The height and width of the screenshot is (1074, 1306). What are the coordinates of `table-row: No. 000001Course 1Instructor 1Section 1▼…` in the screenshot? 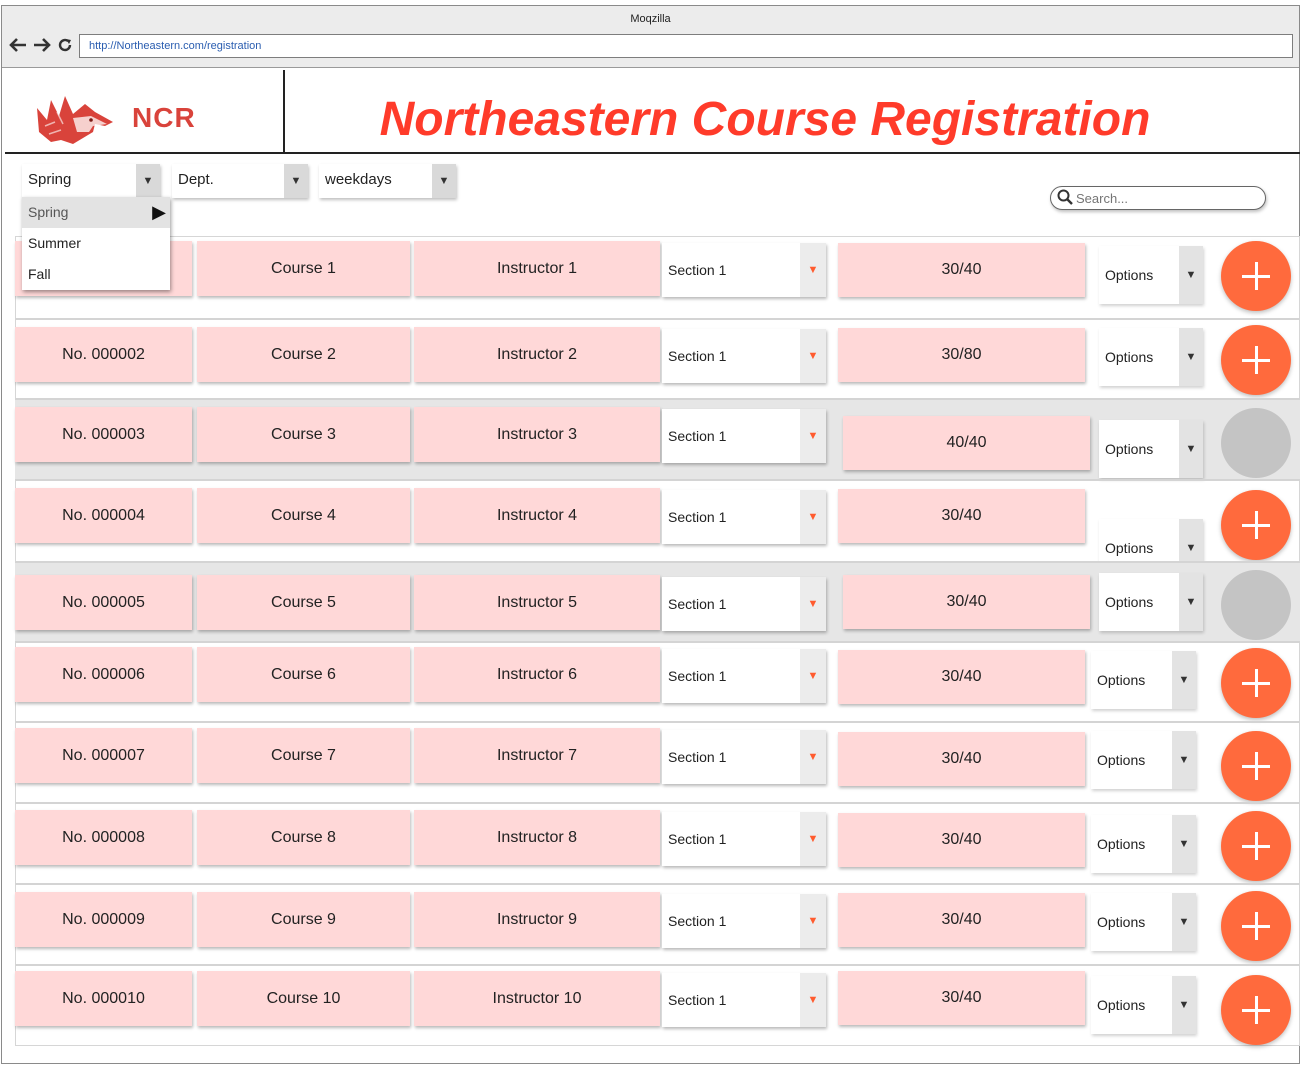 It's located at (657, 277).